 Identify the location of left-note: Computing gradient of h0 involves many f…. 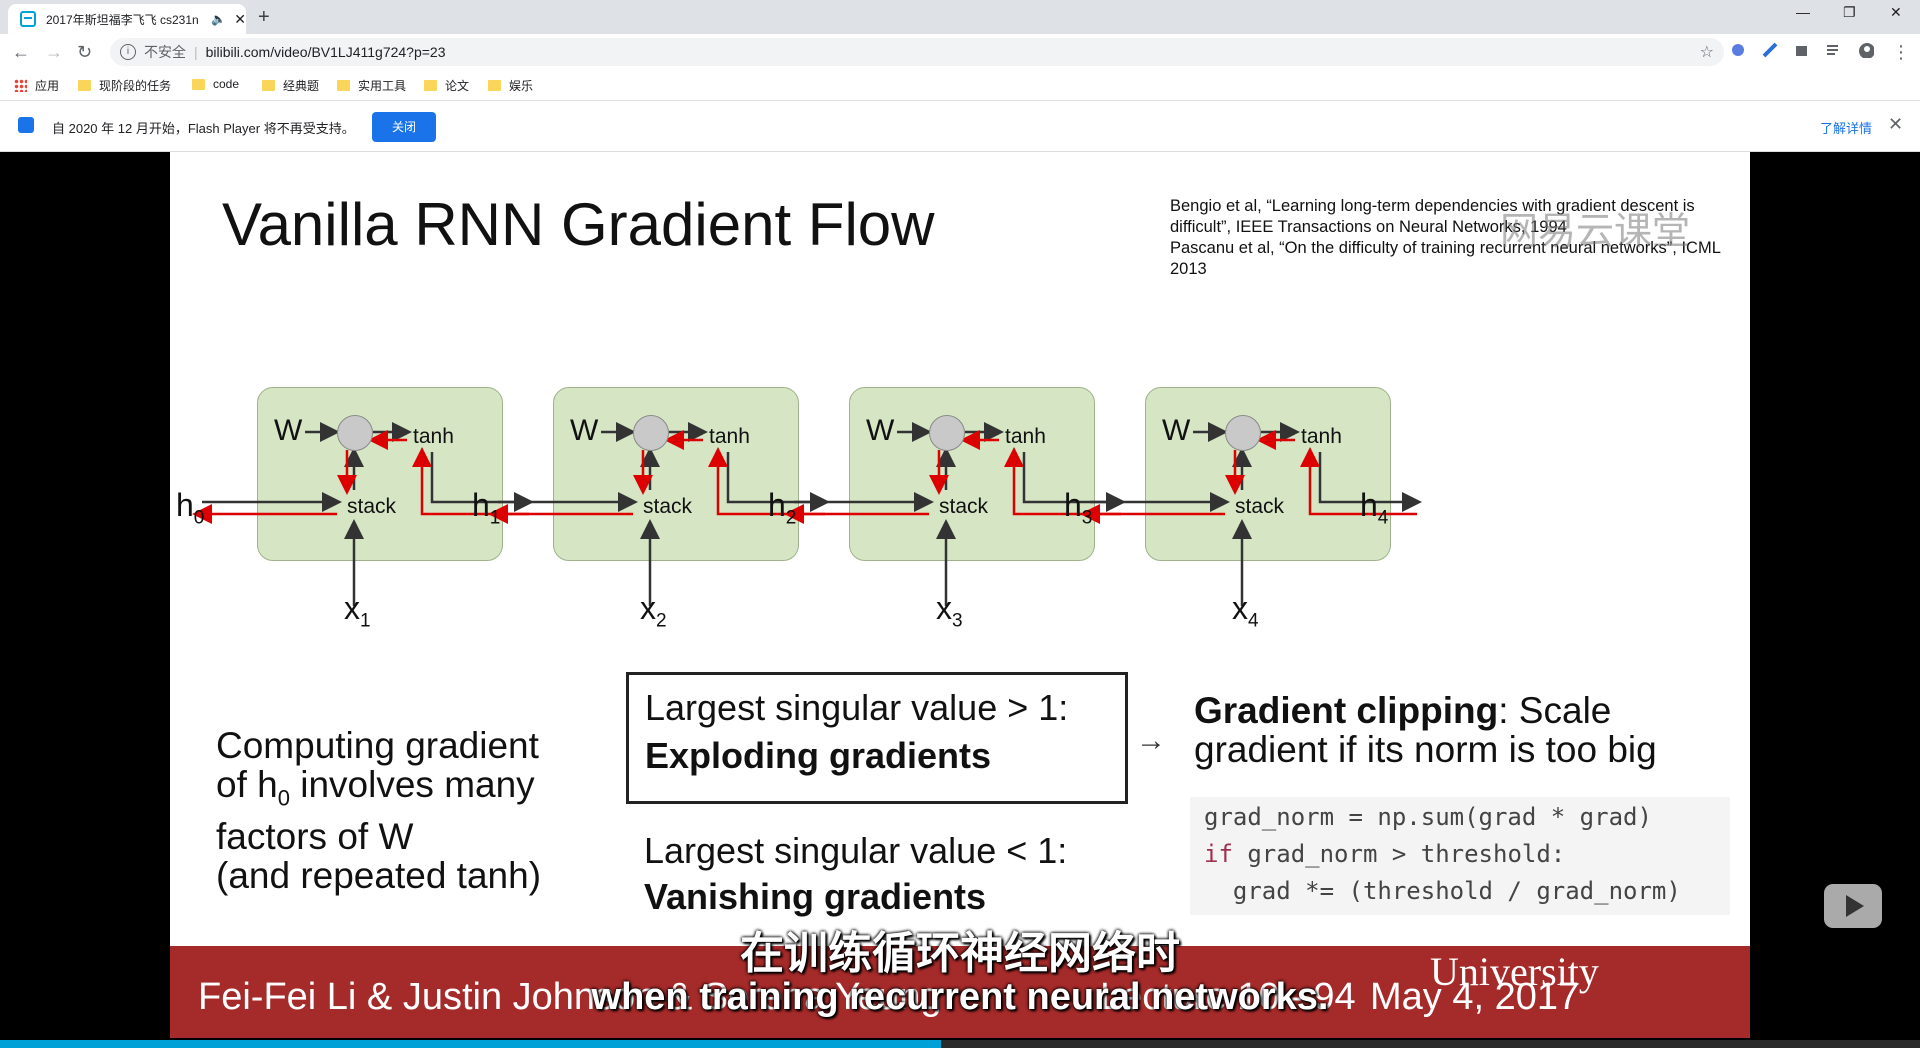
(378, 810).